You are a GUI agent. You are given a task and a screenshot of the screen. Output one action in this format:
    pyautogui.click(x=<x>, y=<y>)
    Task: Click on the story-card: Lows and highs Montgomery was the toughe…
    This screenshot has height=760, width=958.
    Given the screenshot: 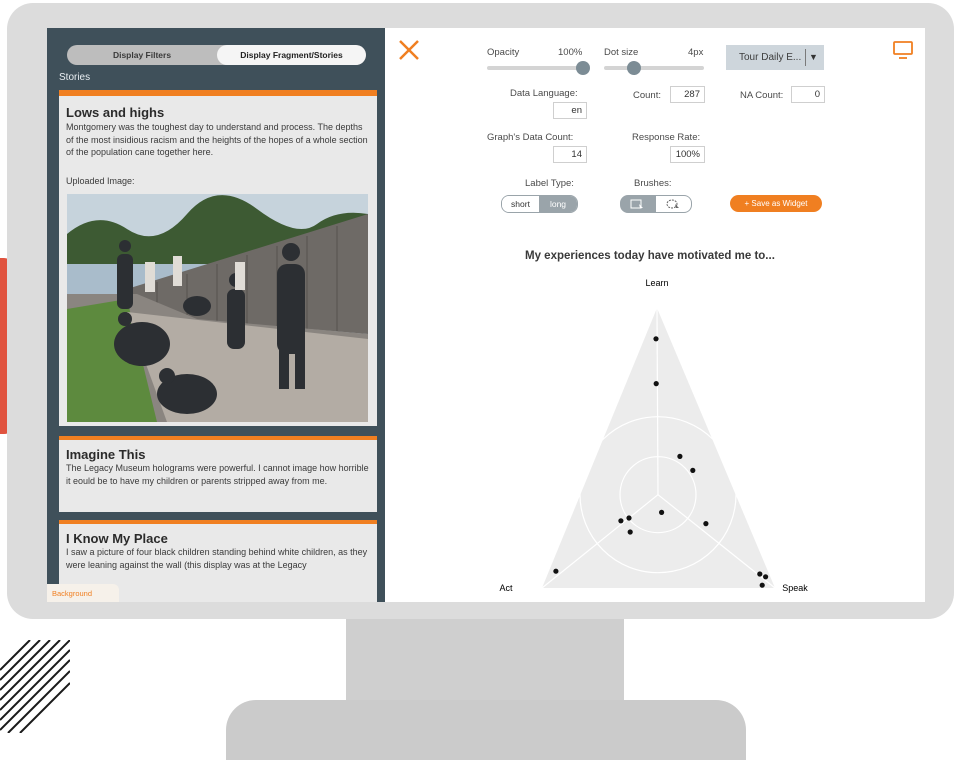 What is the action you would take?
    pyautogui.click(x=218, y=259)
    